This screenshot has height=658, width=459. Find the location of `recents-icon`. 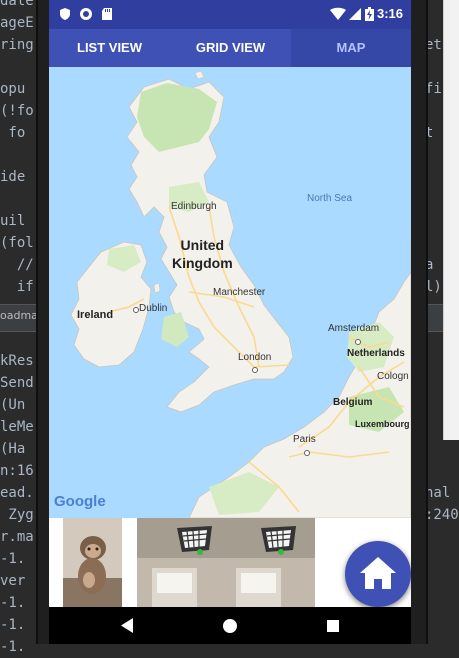

recents-icon is located at coordinates (333, 626).